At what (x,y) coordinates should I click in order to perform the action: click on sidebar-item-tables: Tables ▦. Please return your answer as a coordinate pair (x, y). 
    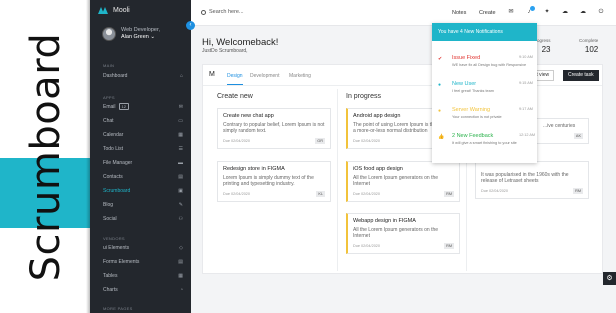
    Looking at the image, I should click on (143, 276).